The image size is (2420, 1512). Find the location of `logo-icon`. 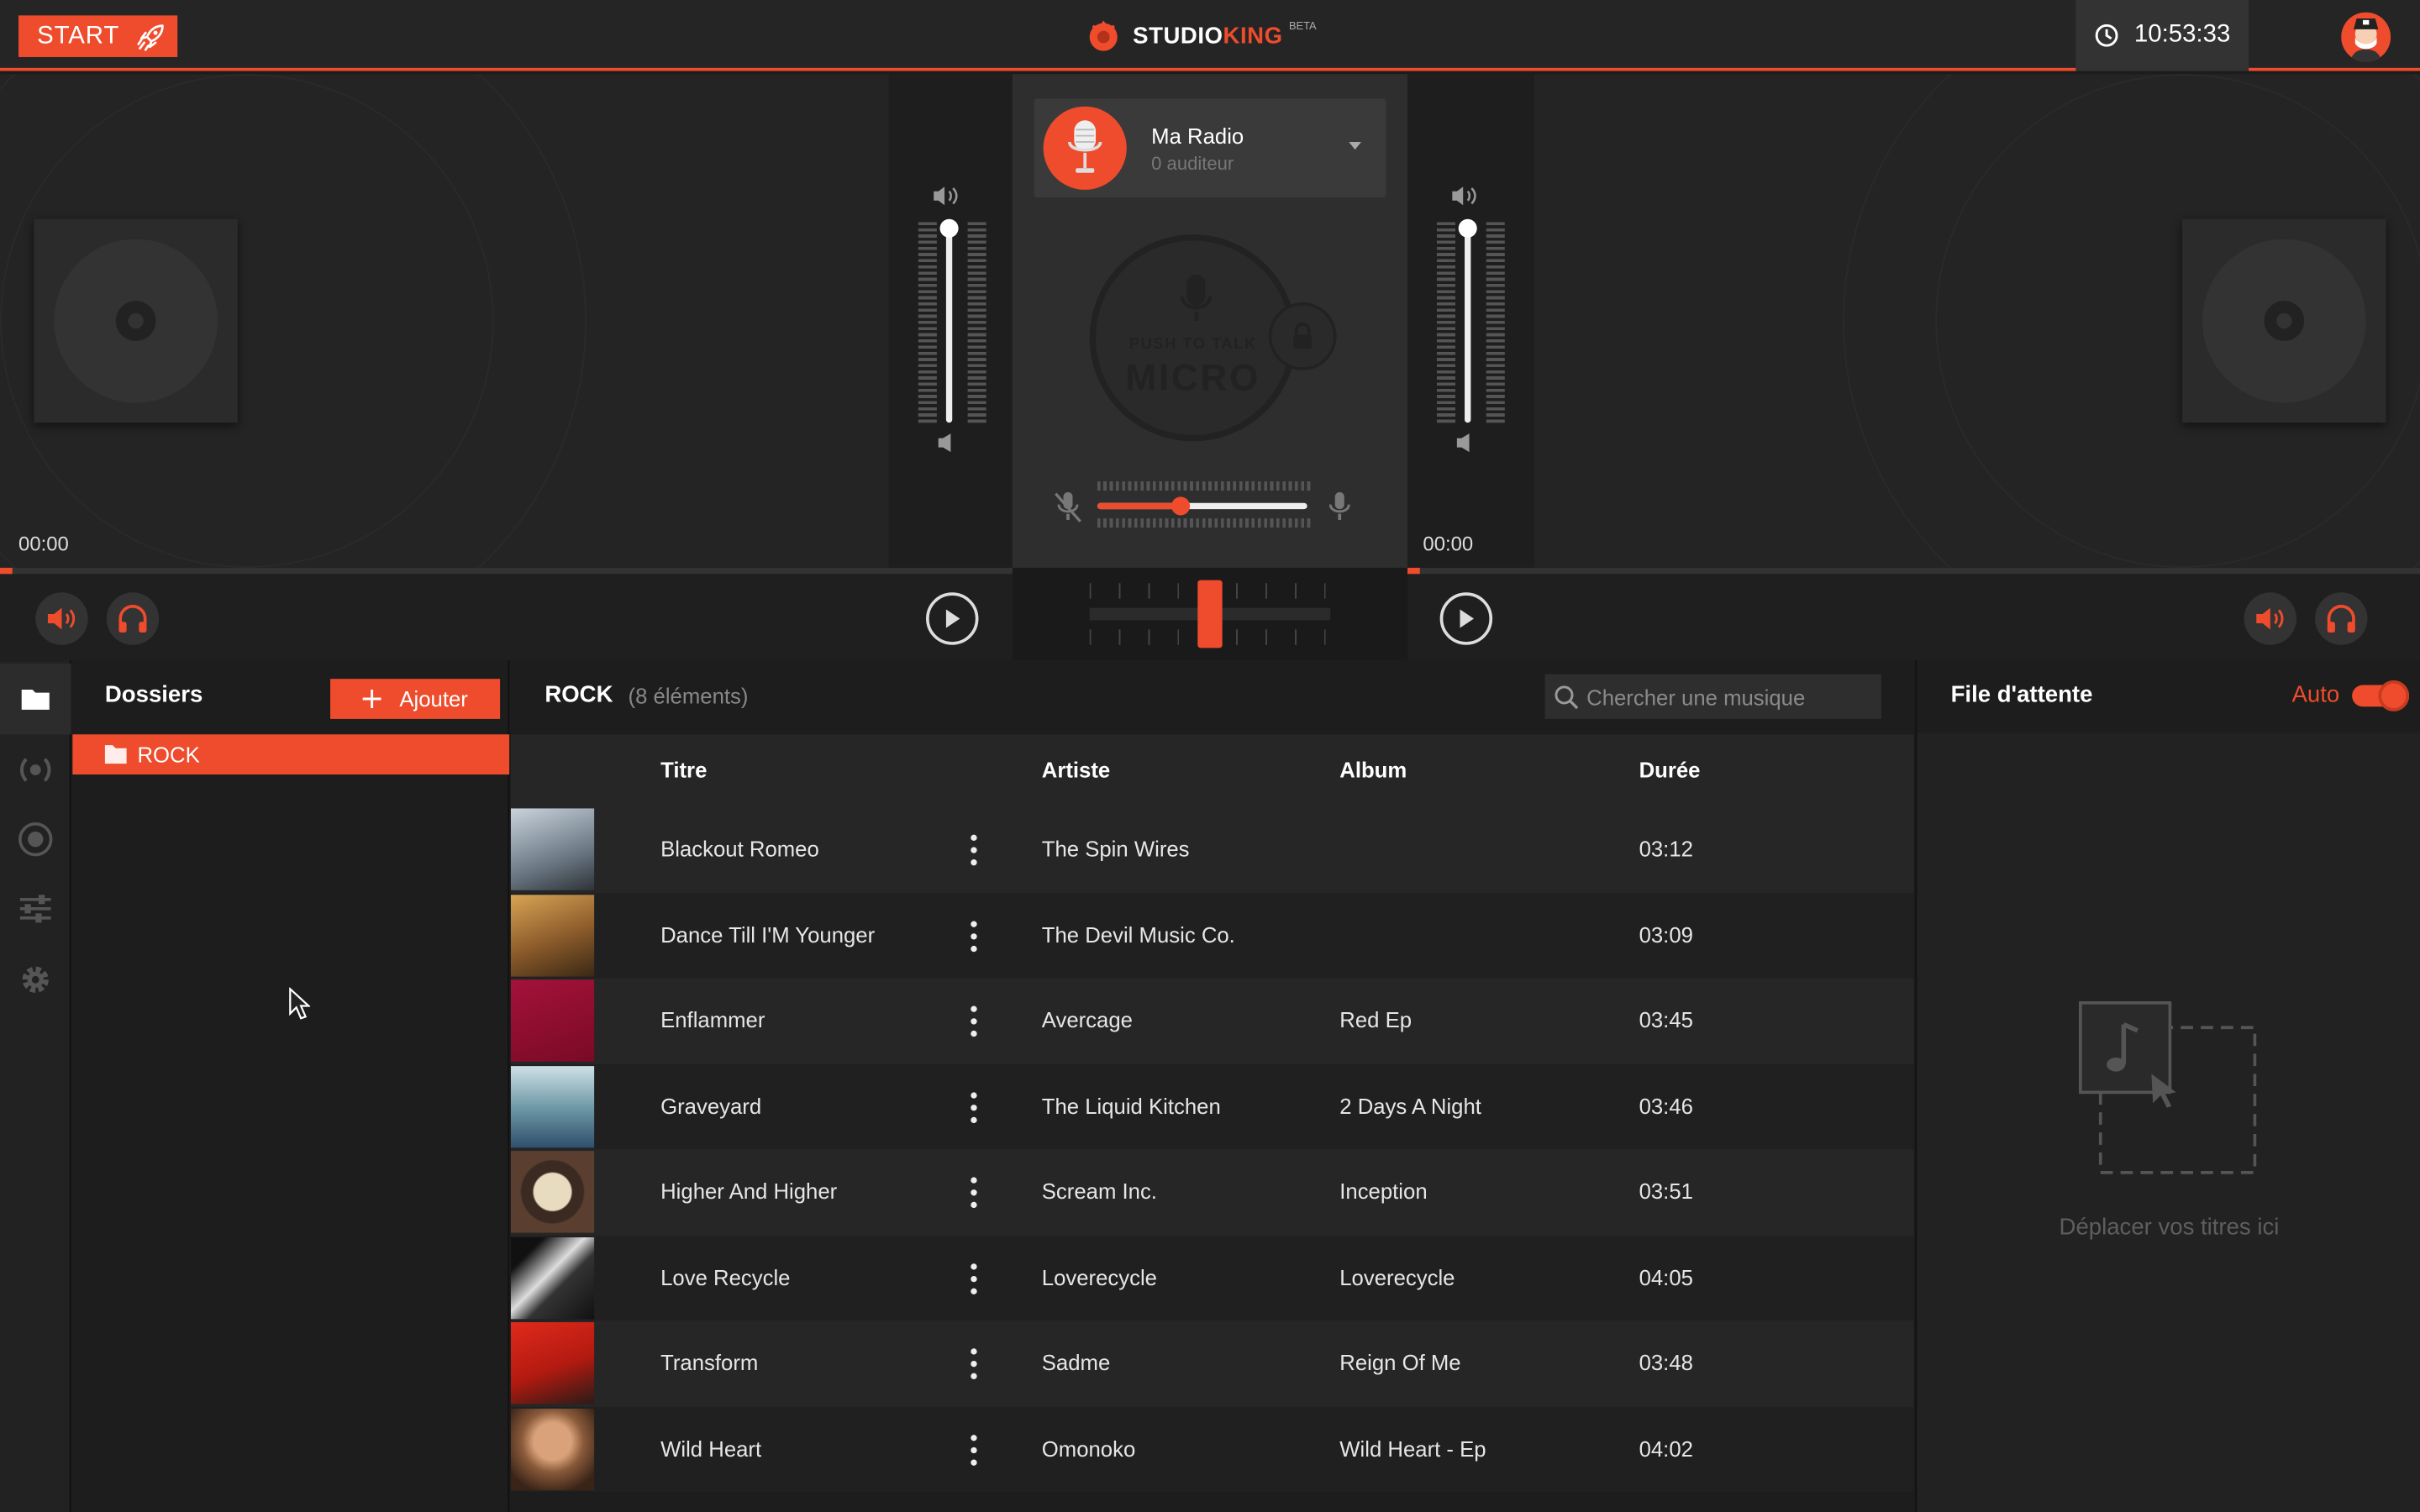

logo-icon is located at coordinates (1103, 35).